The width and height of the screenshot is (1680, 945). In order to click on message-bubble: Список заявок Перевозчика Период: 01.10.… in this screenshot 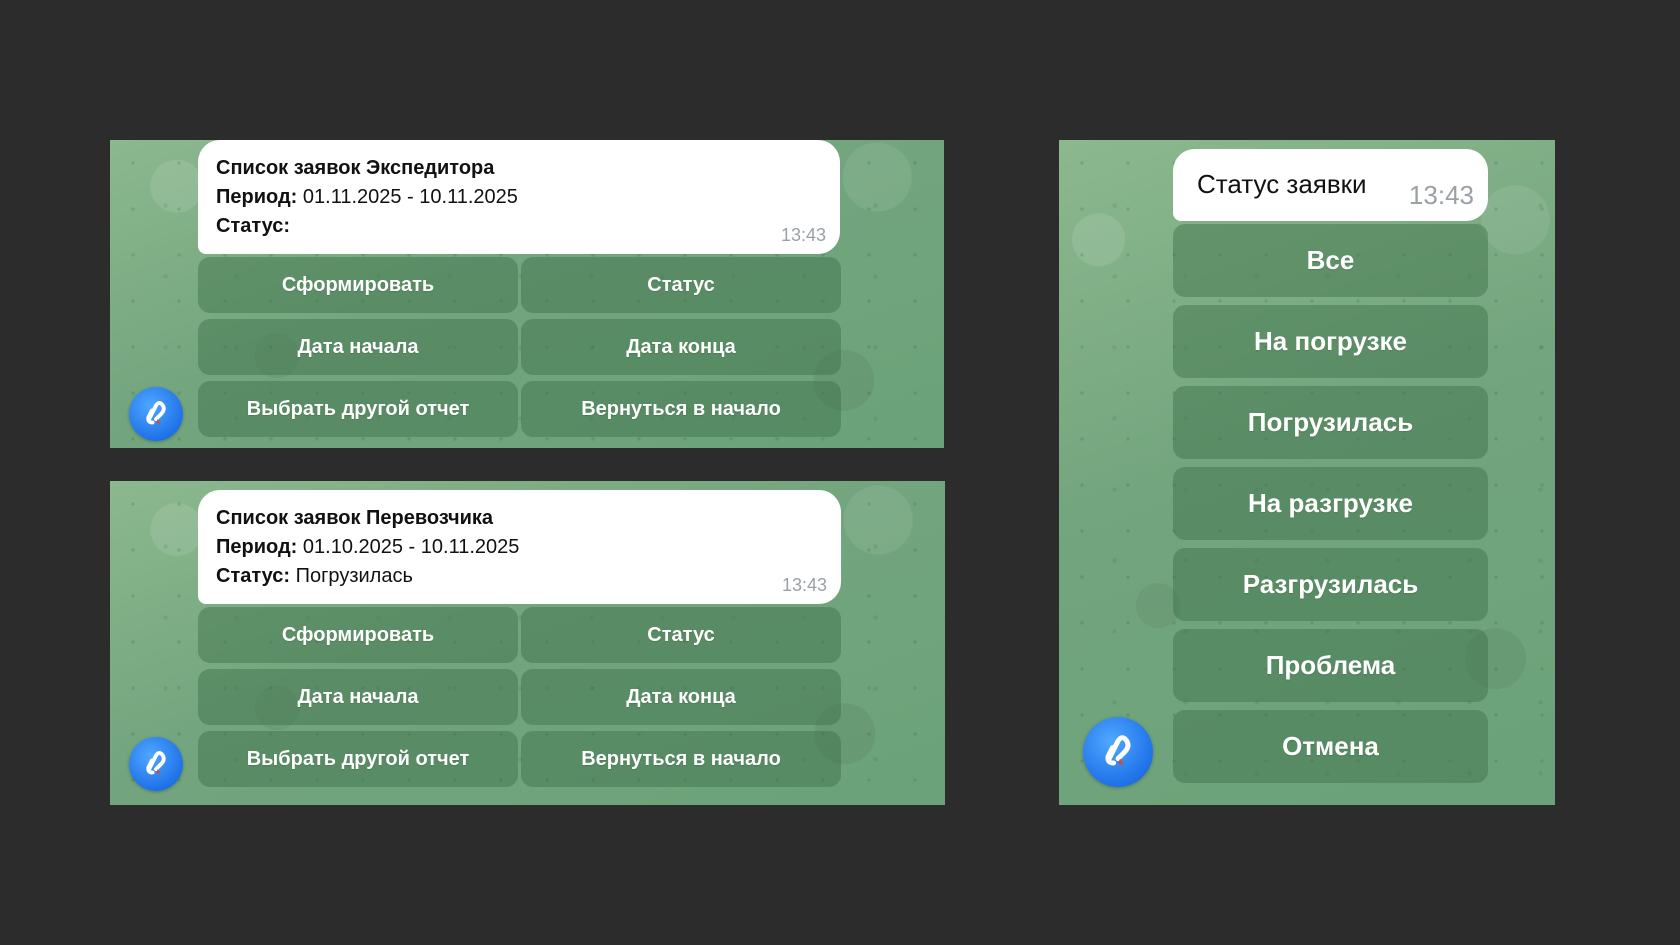, I will do `click(519, 547)`.